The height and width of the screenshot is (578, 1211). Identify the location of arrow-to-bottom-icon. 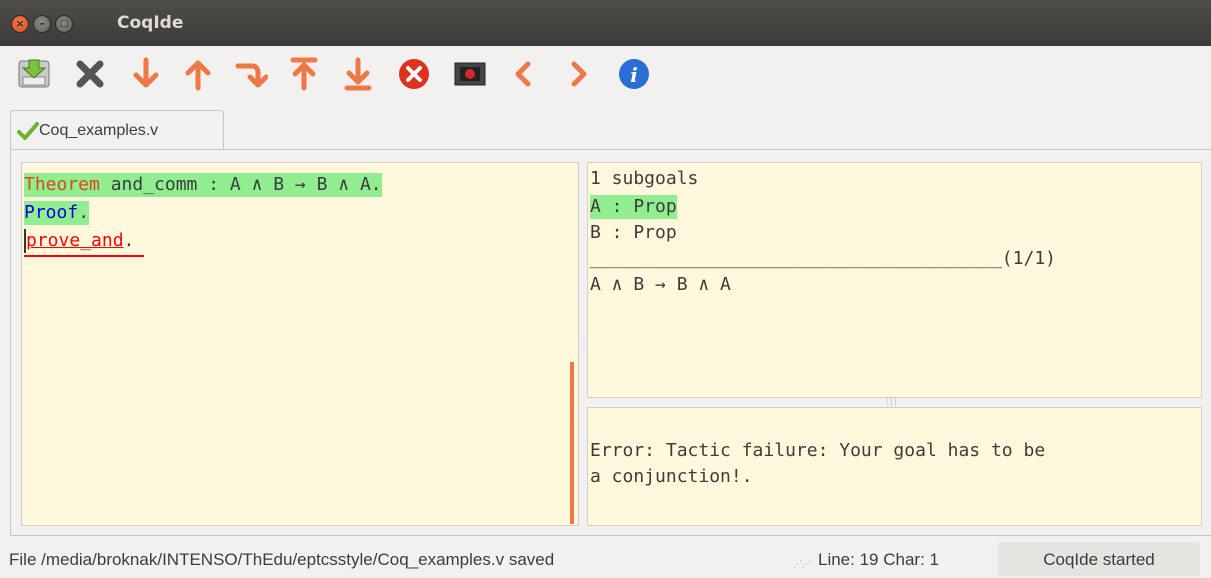
(358, 74).